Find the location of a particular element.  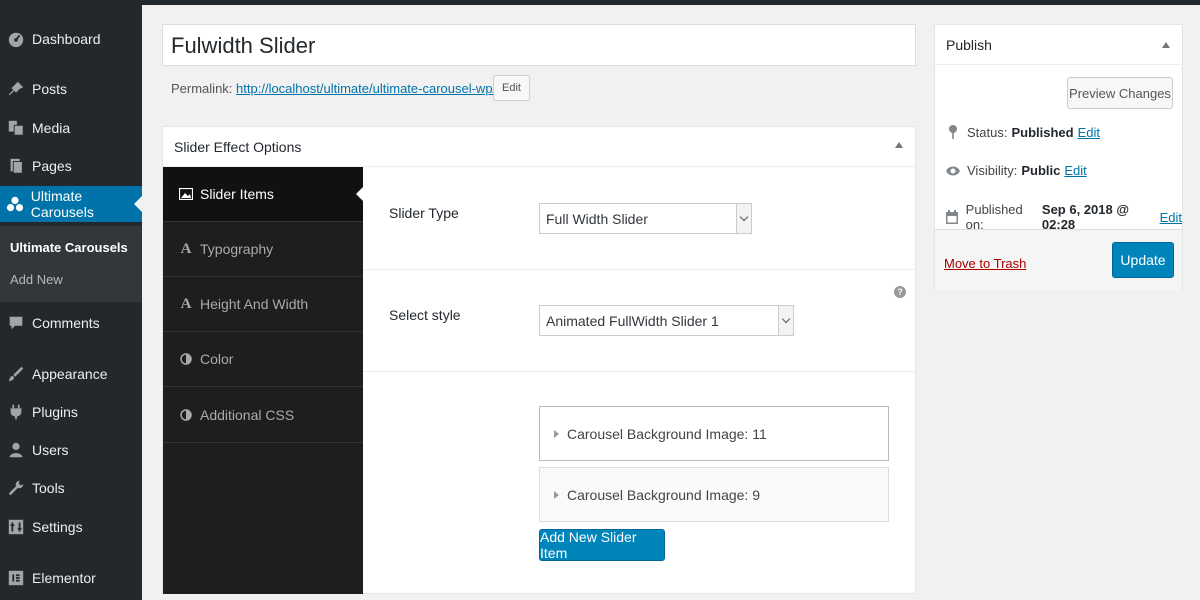

post-visibility: Visibility: Public Edit is located at coordinates (1016, 170).